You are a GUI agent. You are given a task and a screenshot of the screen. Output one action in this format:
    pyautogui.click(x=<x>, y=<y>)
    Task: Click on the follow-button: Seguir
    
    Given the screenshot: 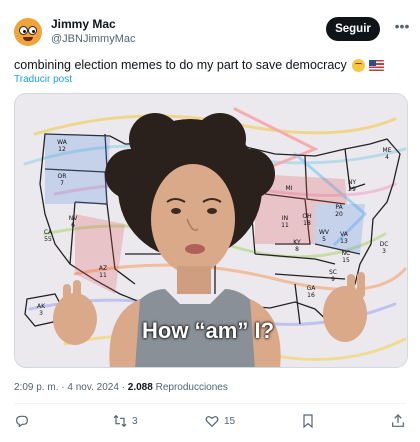 What is the action you would take?
    pyautogui.click(x=353, y=29)
    